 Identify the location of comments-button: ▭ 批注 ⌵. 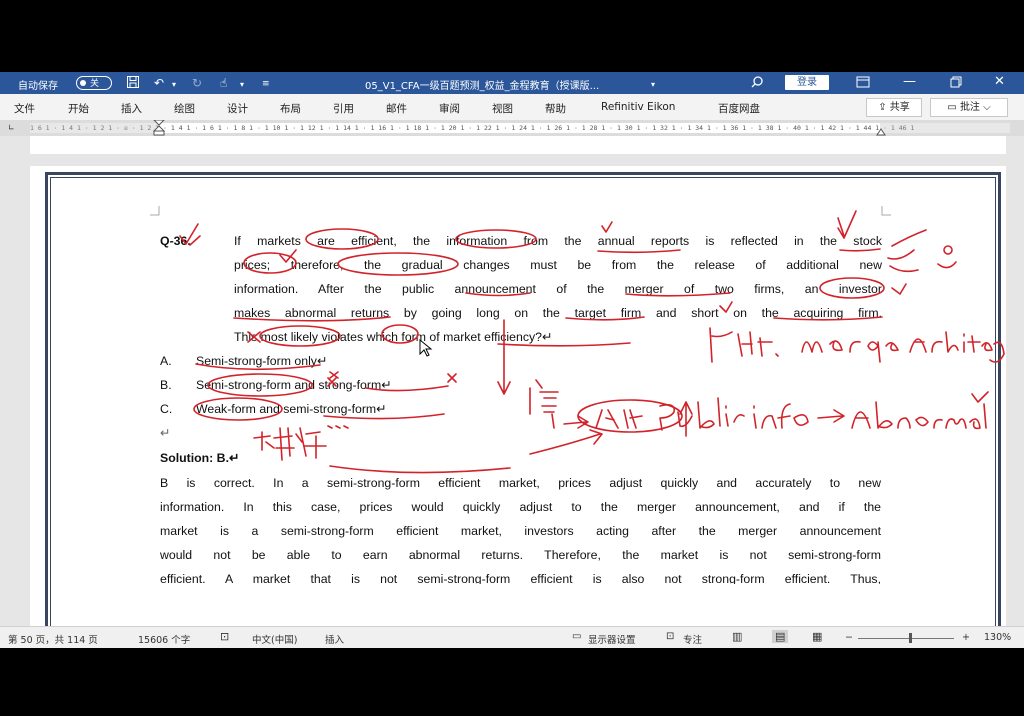
(969, 107).